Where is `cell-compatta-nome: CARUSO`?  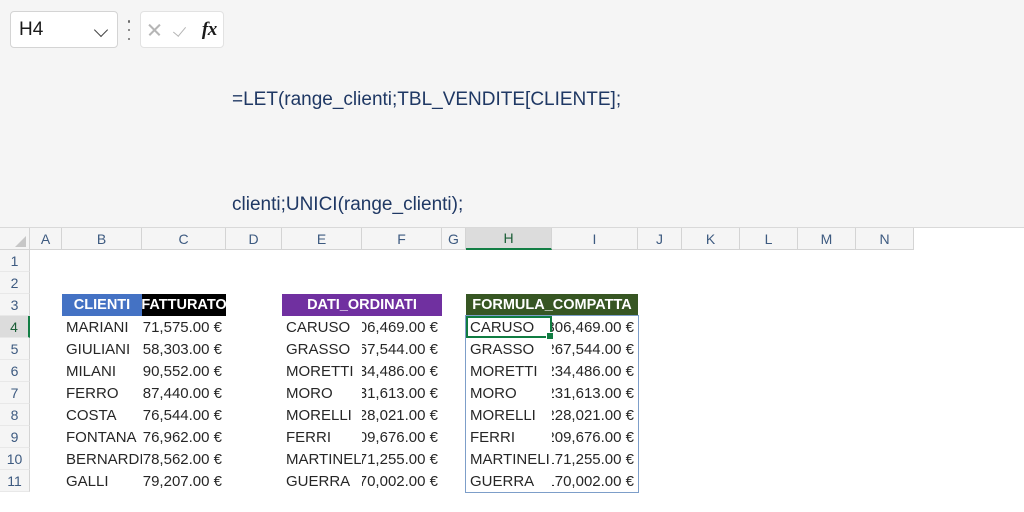 cell-compatta-nome: CARUSO is located at coordinates (509, 327).